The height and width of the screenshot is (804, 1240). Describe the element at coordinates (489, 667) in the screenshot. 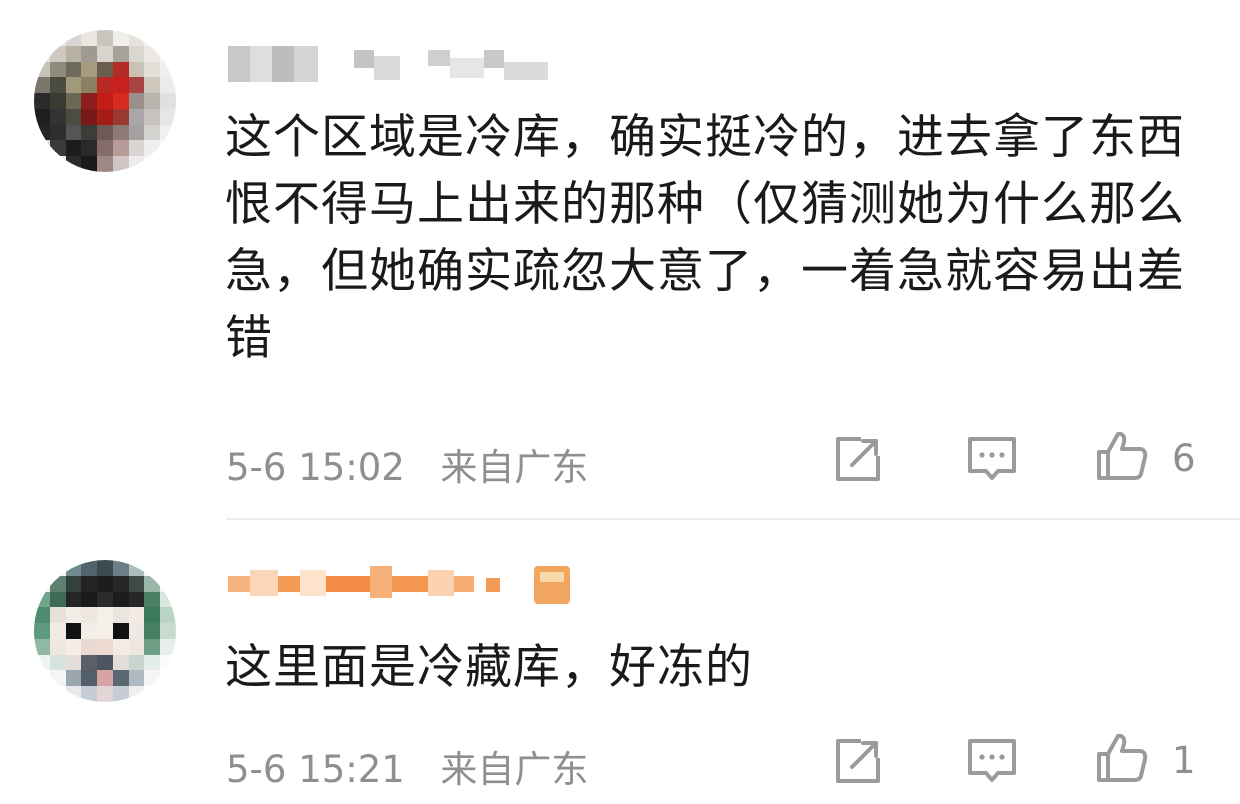

I see `comment-text: 这里面是冷藏库，好冻的` at that location.